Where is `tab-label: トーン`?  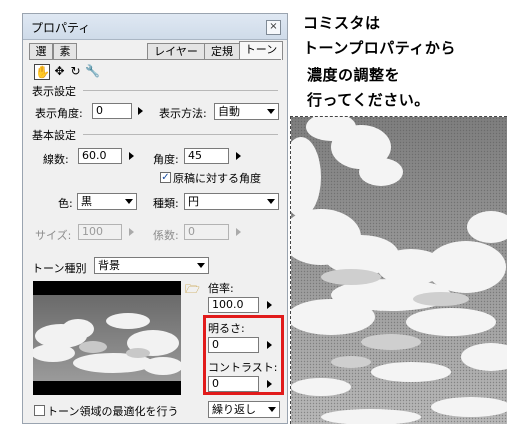
tab-label: トーン is located at coordinates (261, 49).